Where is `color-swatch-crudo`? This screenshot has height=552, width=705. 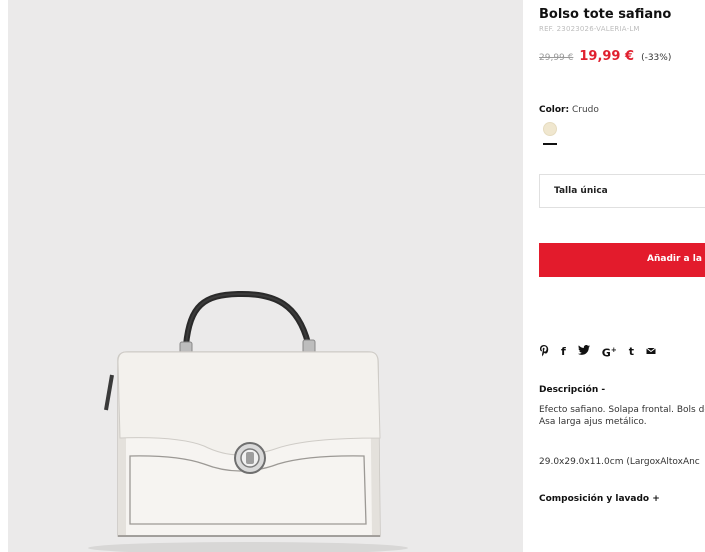 color-swatch-crudo is located at coordinates (550, 129).